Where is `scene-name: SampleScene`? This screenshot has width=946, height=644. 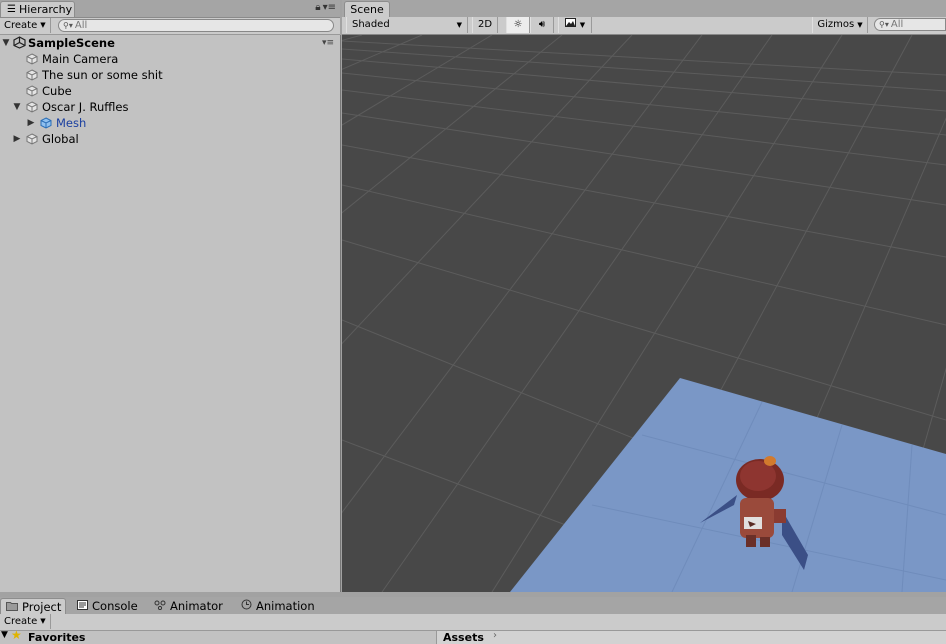 scene-name: SampleScene is located at coordinates (71, 43).